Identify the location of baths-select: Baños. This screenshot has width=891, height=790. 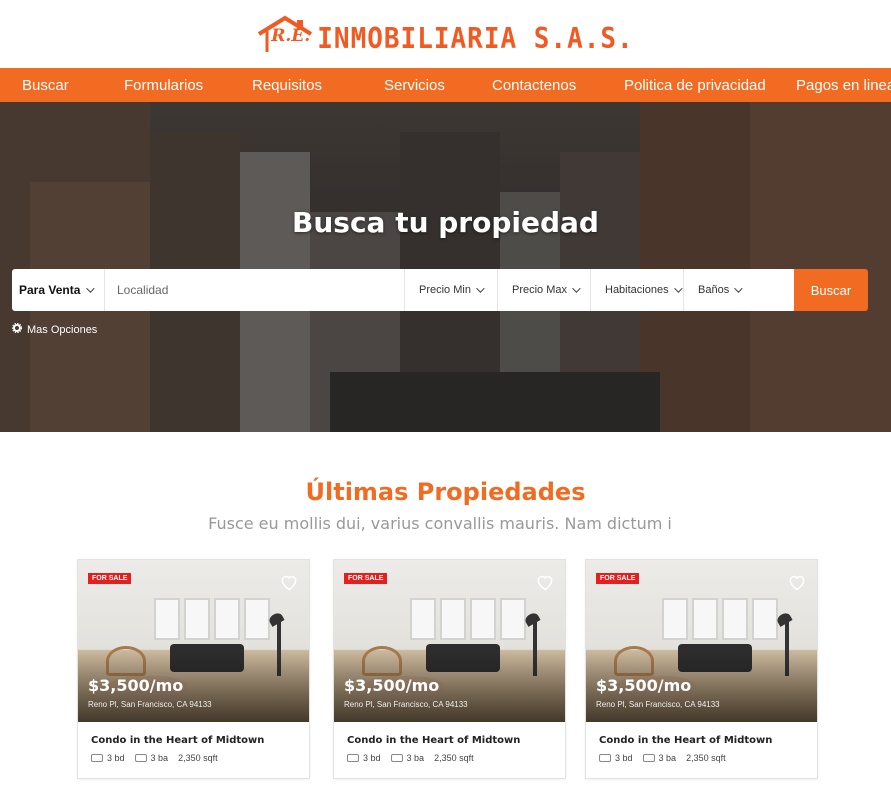
(739, 290).